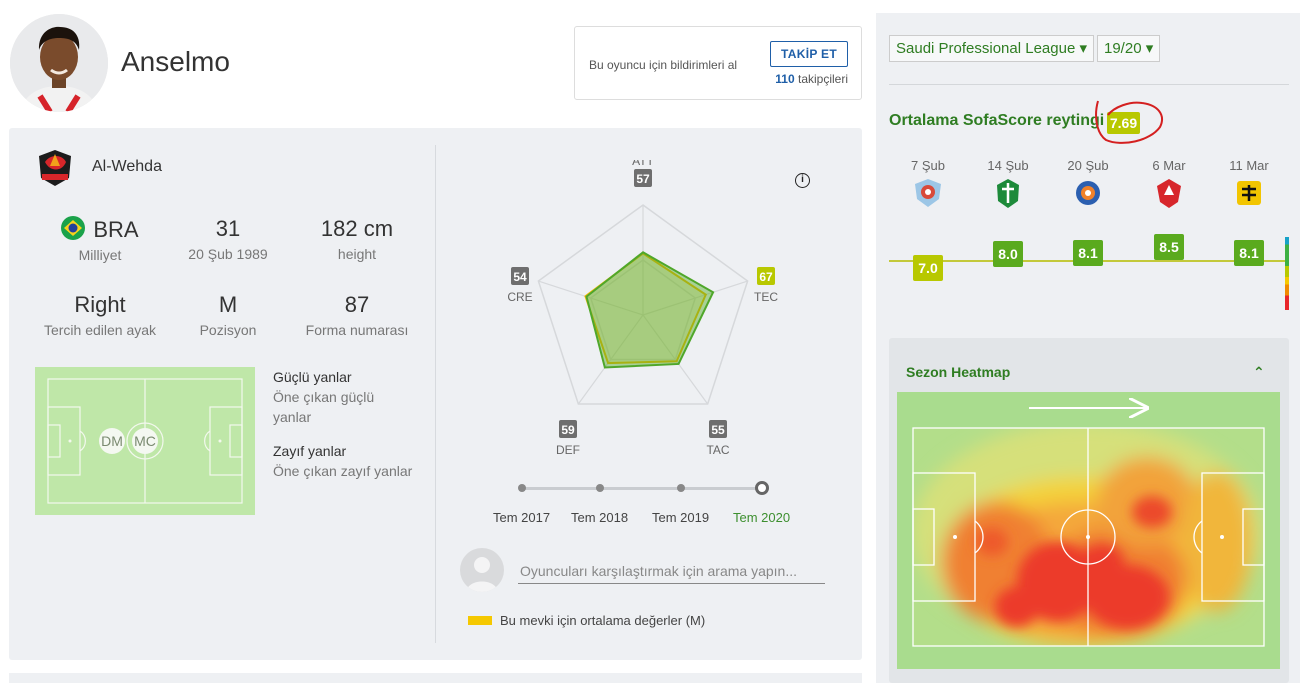 This screenshot has width=1300, height=683. I want to click on match-date-2: 14 Şub, so click(1008, 165).